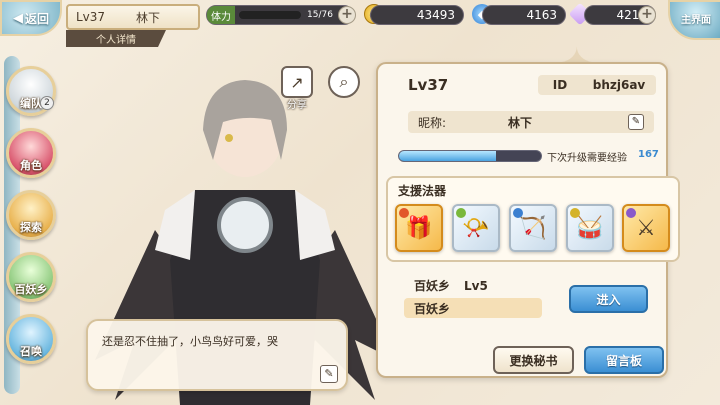  What do you see at coordinates (270, 15) in the screenshot?
I see `stamina-track` at bounding box center [270, 15].